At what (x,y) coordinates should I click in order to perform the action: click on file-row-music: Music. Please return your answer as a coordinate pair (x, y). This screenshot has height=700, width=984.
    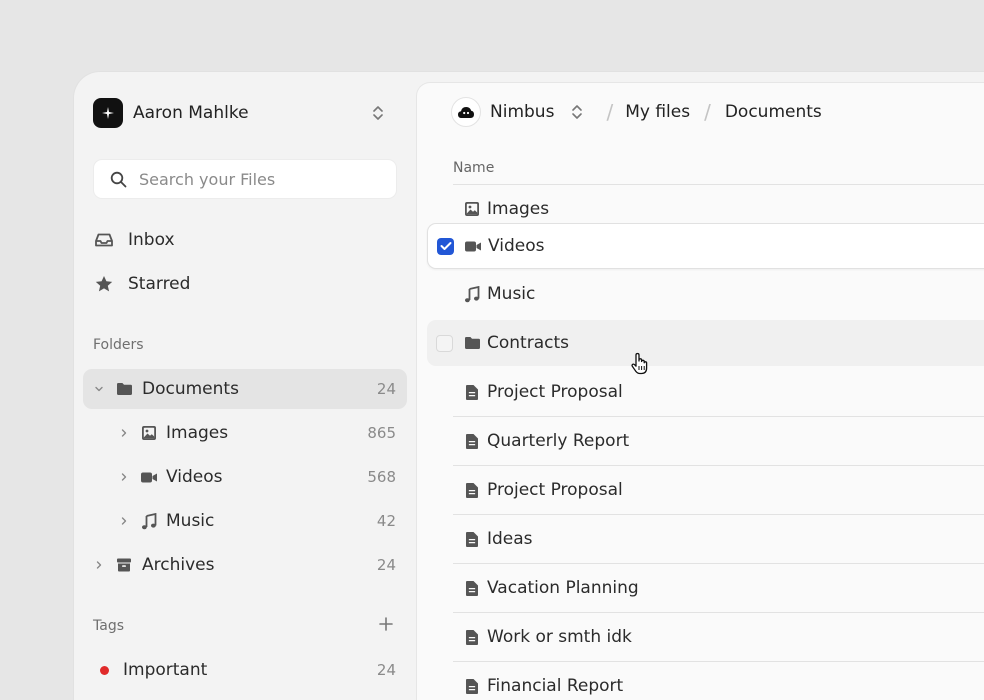
    Looking at the image, I should click on (705, 294).